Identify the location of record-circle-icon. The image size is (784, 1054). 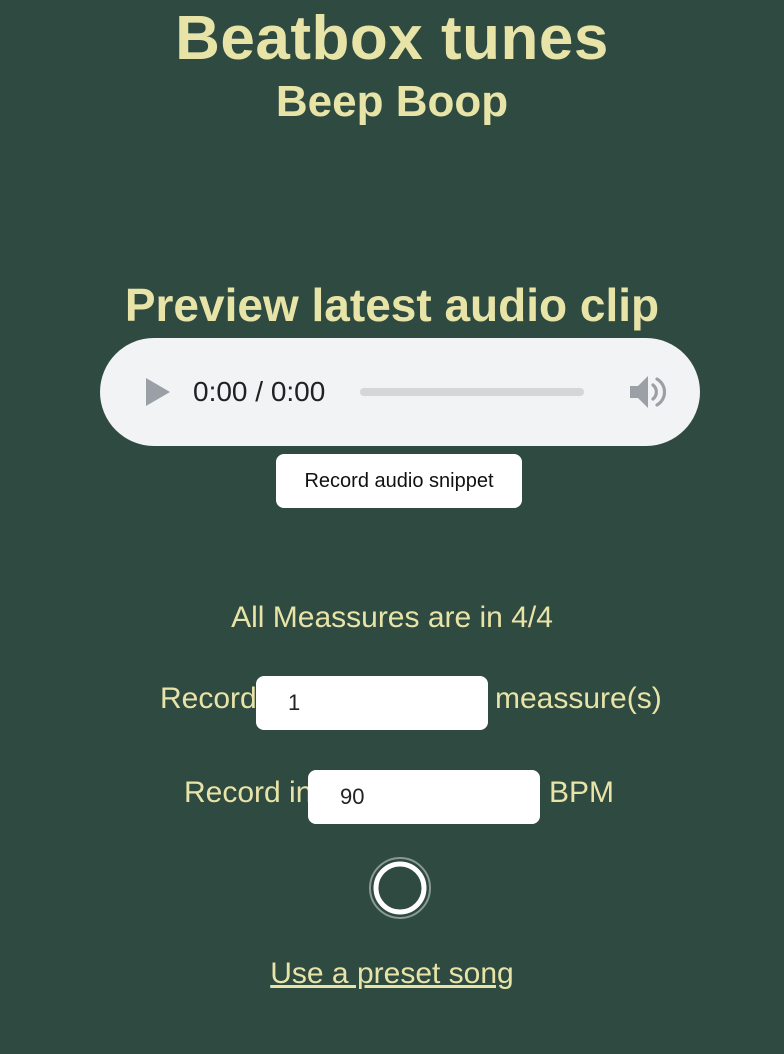
(400, 888).